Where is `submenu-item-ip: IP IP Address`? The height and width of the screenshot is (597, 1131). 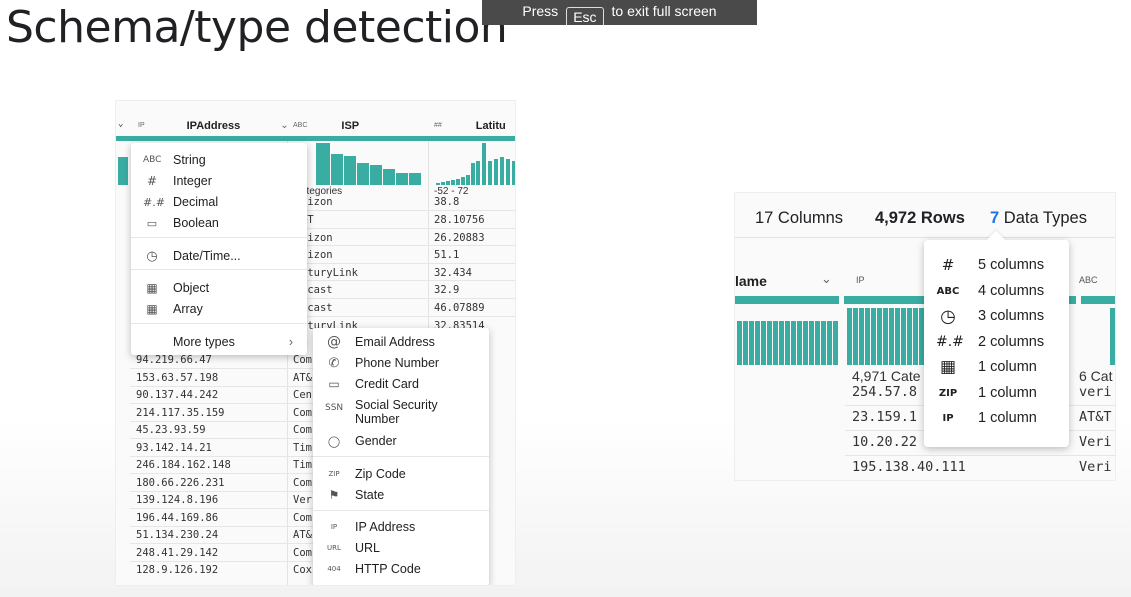
submenu-item-ip: IP IP Address is located at coordinates (370, 527).